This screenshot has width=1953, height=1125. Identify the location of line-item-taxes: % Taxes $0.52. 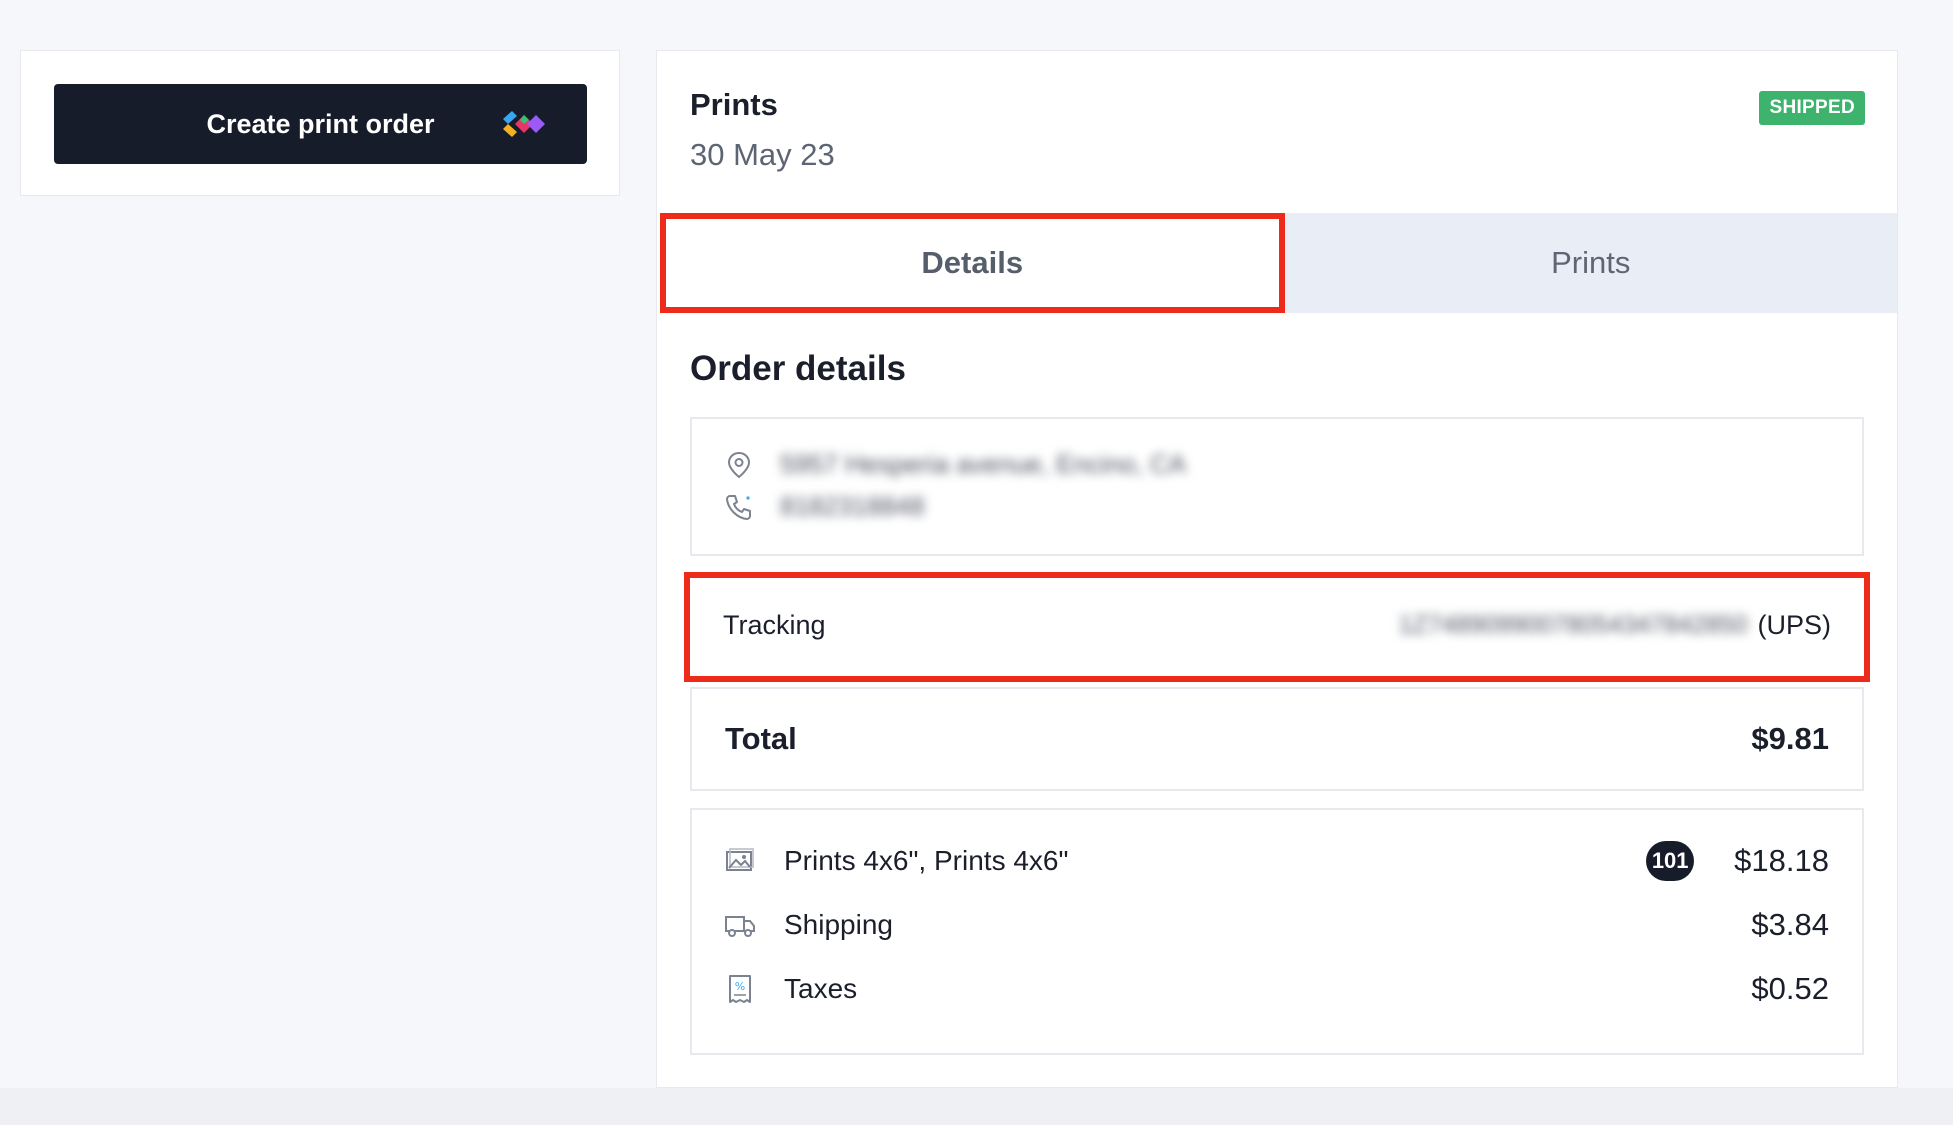
(1276, 989).